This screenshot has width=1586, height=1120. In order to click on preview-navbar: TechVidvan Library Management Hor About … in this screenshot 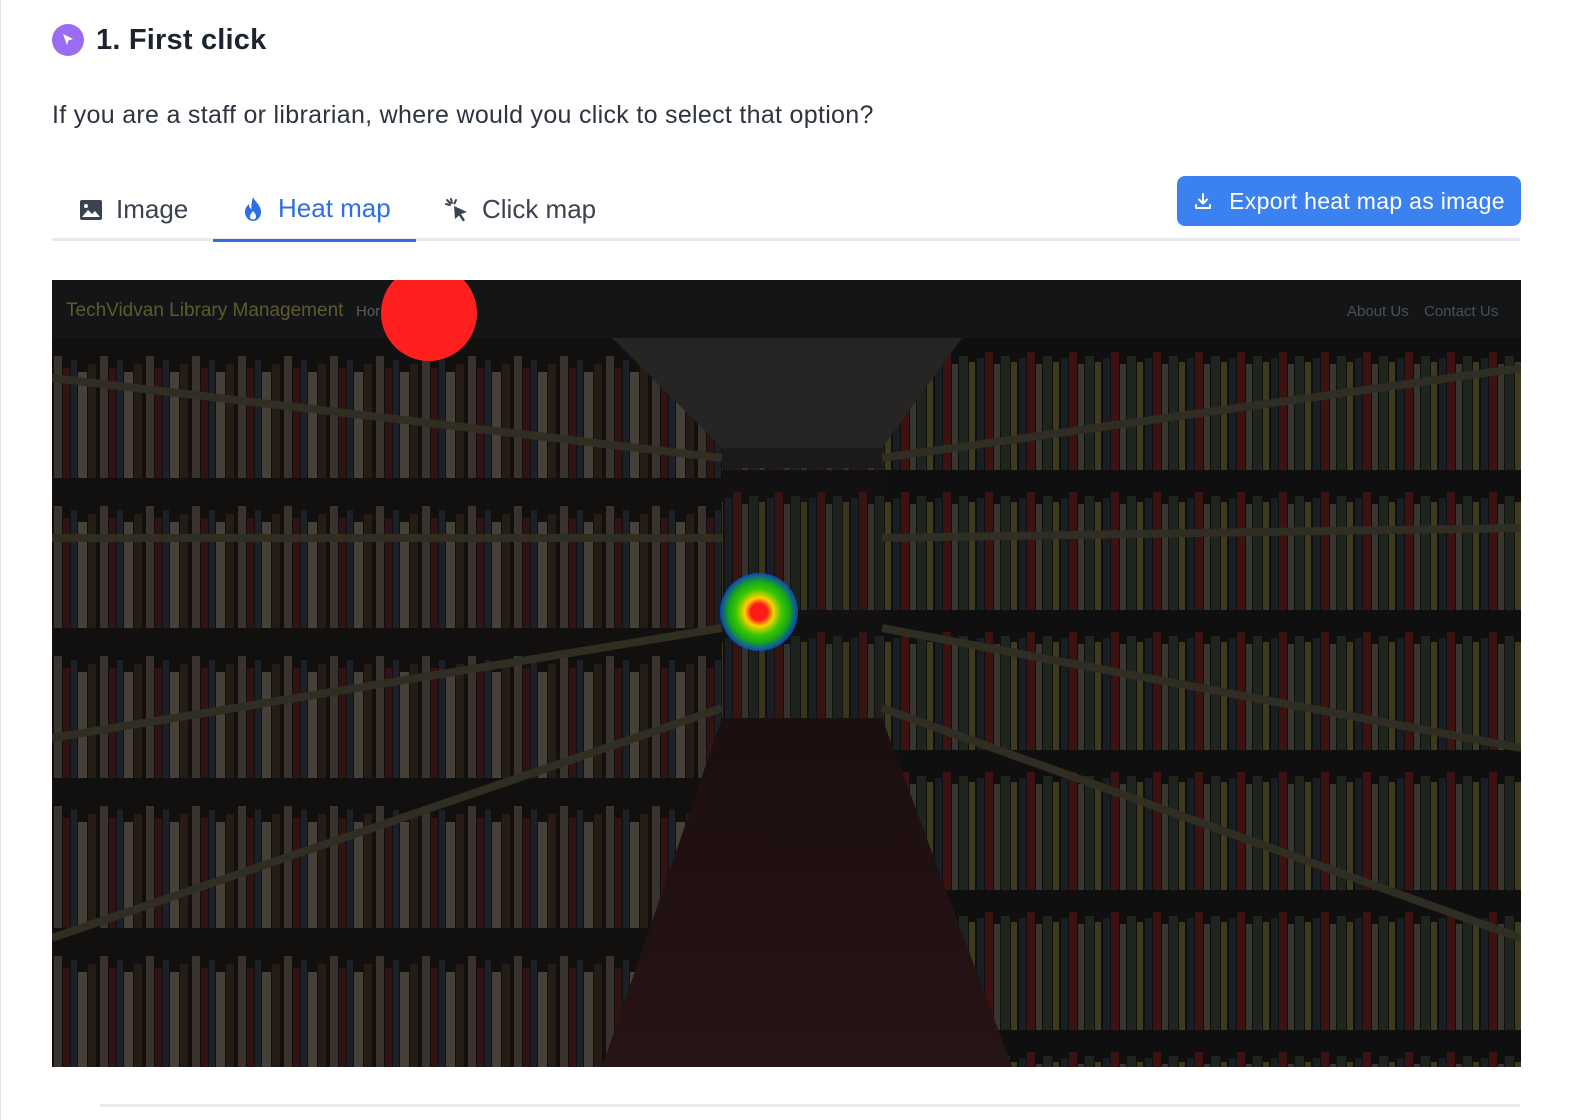, I will do `click(786, 309)`.